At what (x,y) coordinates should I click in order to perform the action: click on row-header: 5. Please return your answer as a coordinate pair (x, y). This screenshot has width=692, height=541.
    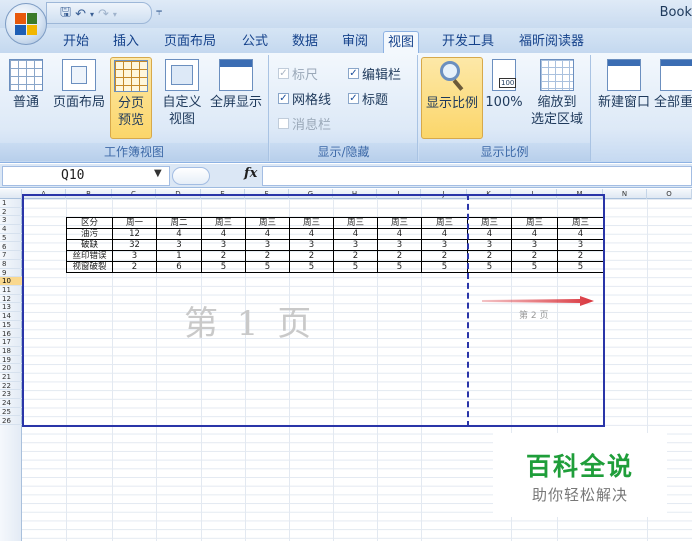
    Looking at the image, I should click on (11, 238).